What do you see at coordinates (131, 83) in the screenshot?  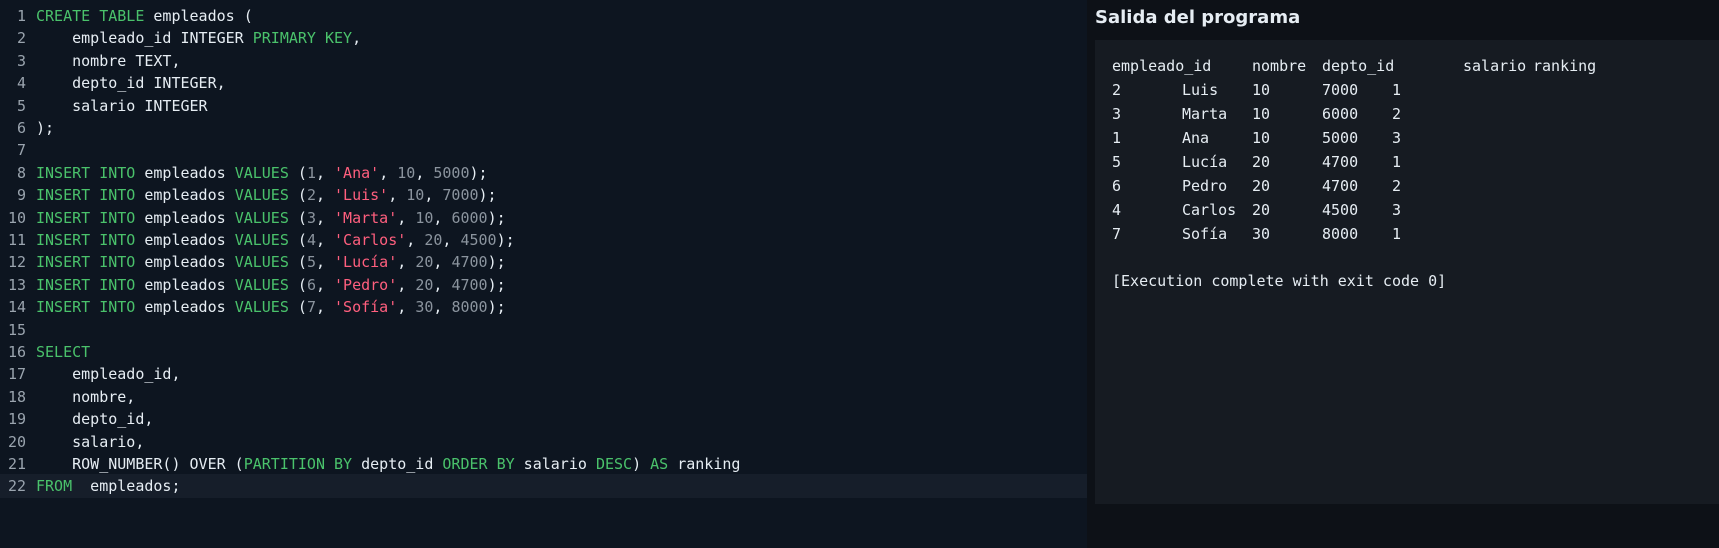 I see `line-content: depto_id INTEGER,` at bounding box center [131, 83].